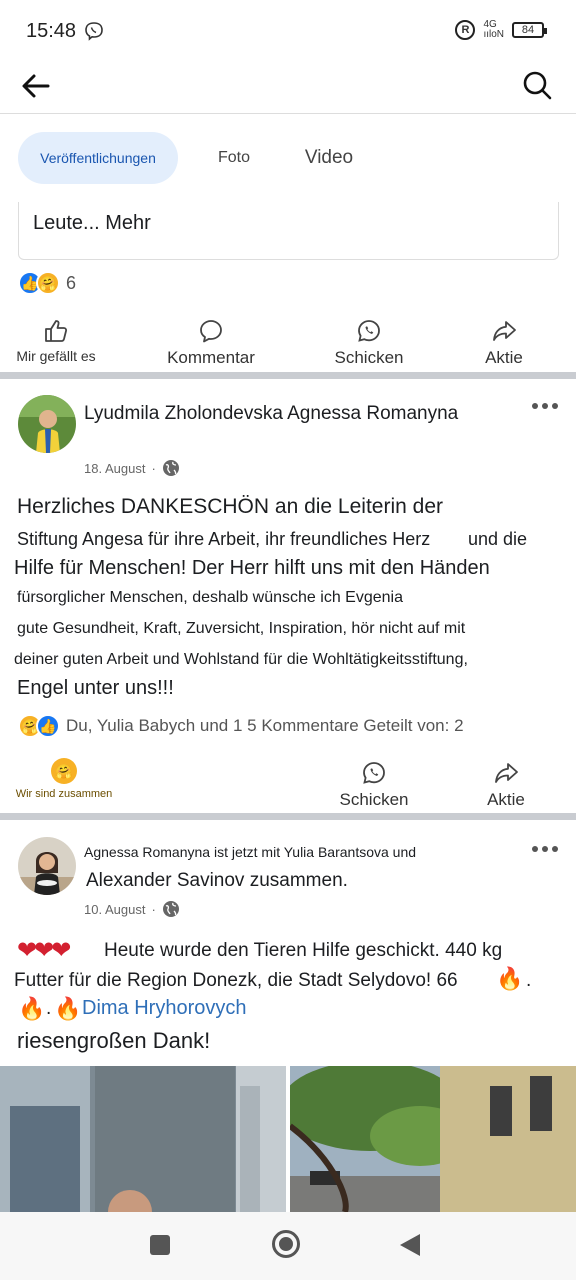 The height and width of the screenshot is (1280, 576). What do you see at coordinates (36, 86) in the screenshot?
I see `back-arrow-icon` at bounding box center [36, 86].